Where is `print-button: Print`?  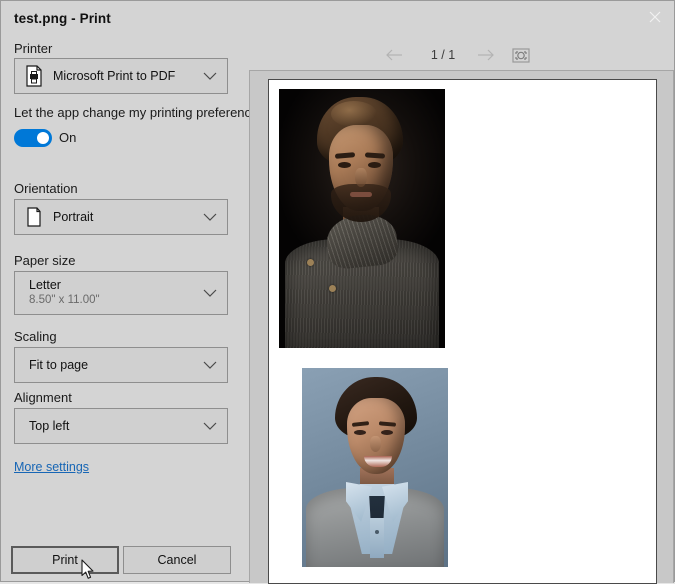 print-button: Print is located at coordinates (65, 560).